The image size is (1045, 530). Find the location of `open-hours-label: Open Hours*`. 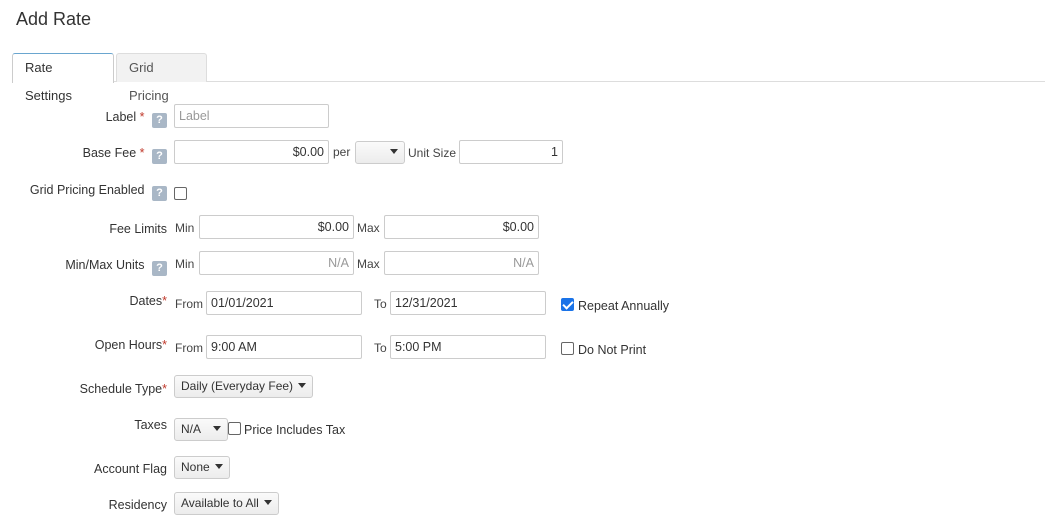

open-hours-label: Open Hours* is located at coordinates (130, 345).